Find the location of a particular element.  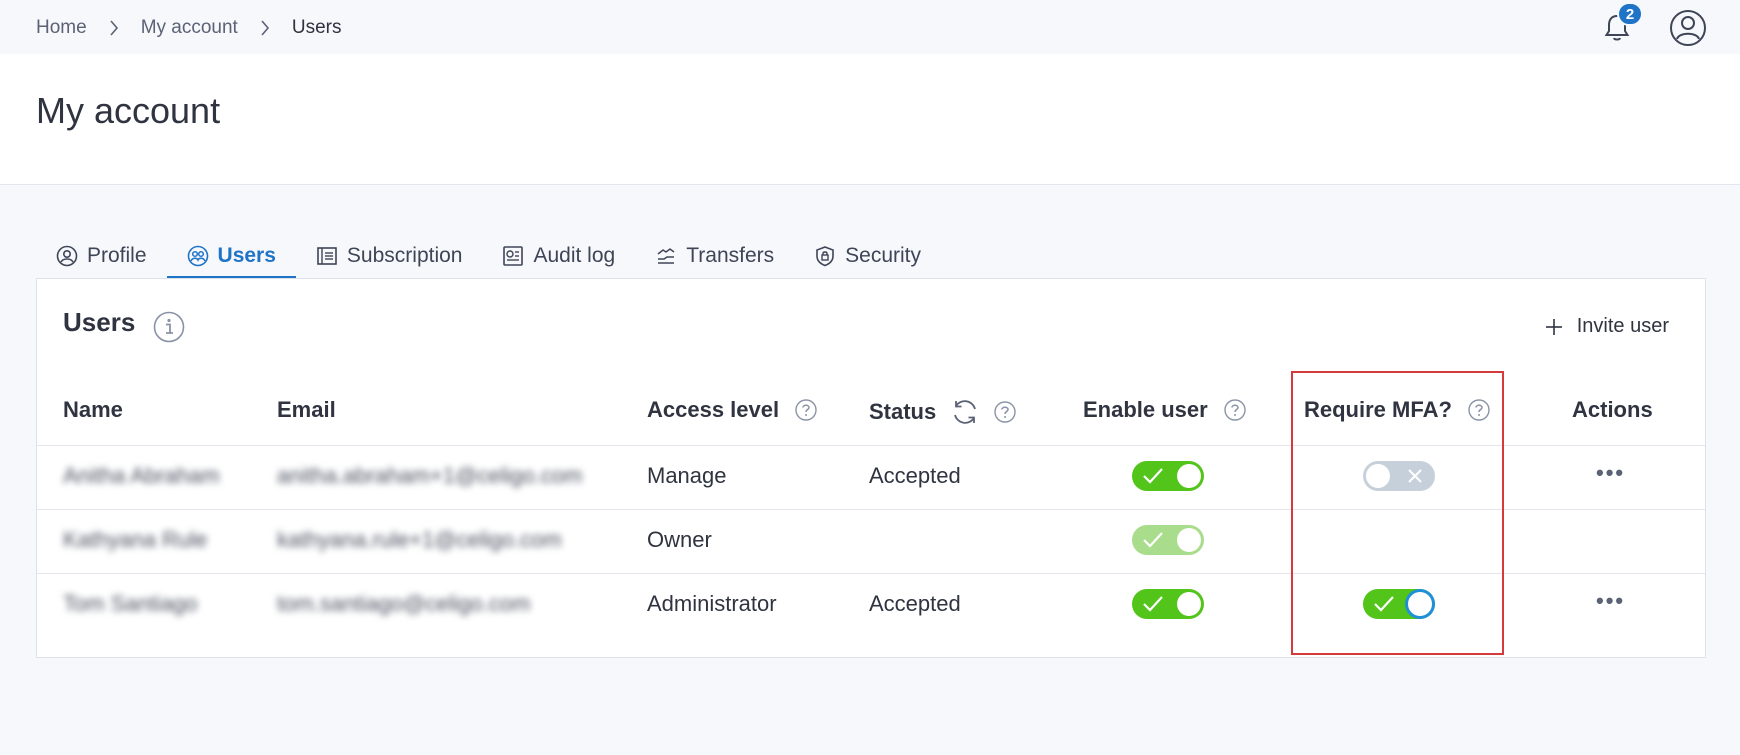

column-header-status: Status is located at coordinates (942, 412).